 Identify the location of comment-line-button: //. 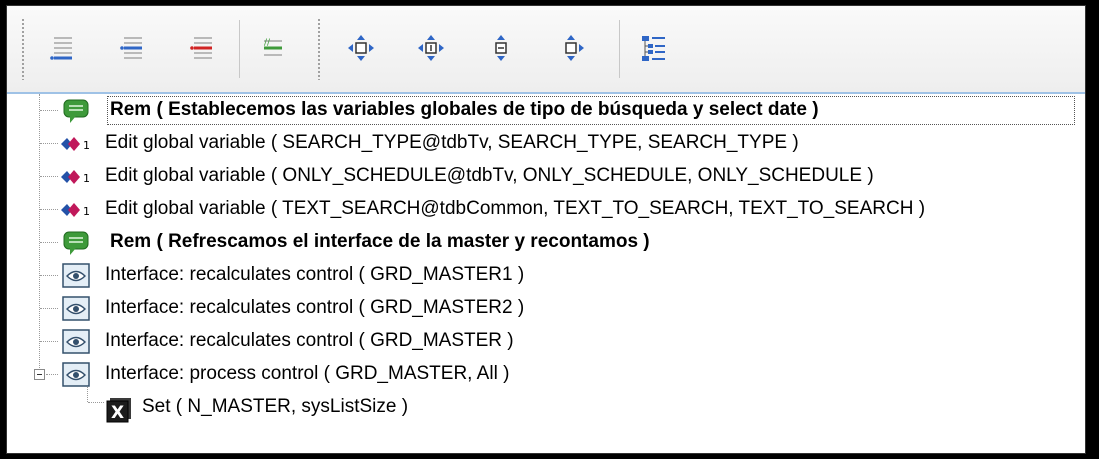
(273, 48).